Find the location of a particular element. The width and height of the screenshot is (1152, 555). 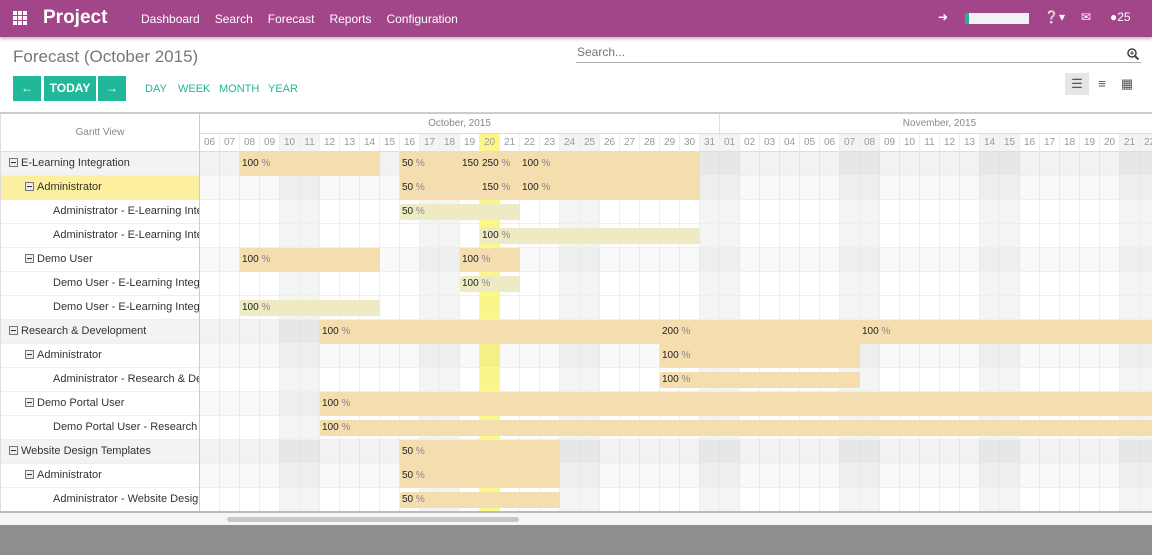

load-value: 250 is located at coordinates (490, 163).